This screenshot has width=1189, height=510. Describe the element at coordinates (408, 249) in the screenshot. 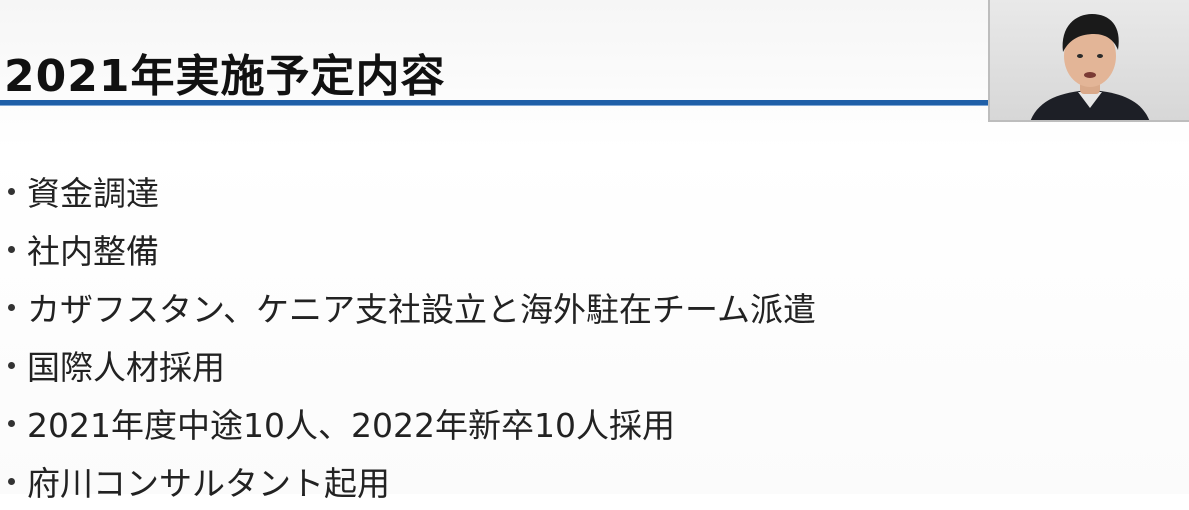

I see `list-item: 社内整備` at that location.